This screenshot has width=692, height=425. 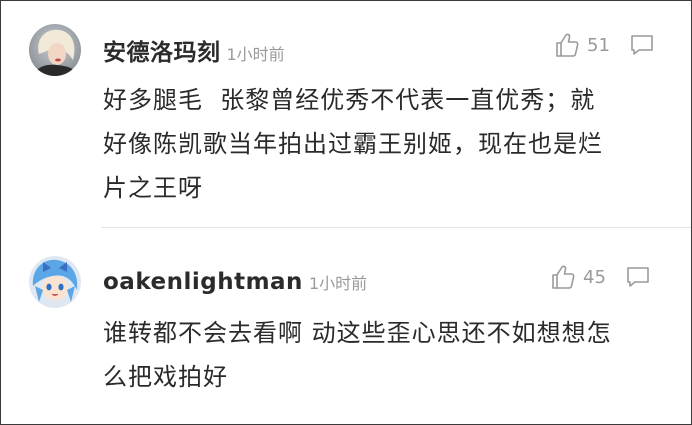 What do you see at coordinates (357, 355) in the screenshot?
I see `comment-text: 谁转都不会去看啊 动这些歪心思还不如想想怎 么把戏拍好` at bounding box center [357, 355].